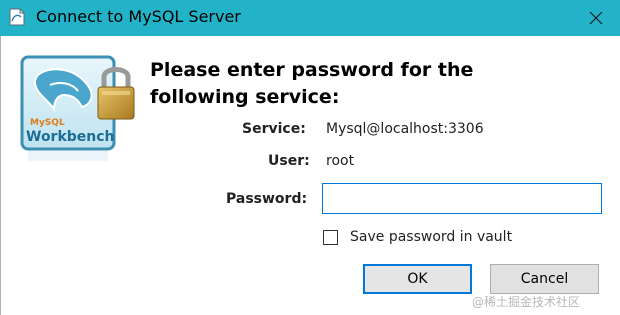  Describe the element at coordinates (116, 93) in the screenshot. I see `padlock-icon` at that location.